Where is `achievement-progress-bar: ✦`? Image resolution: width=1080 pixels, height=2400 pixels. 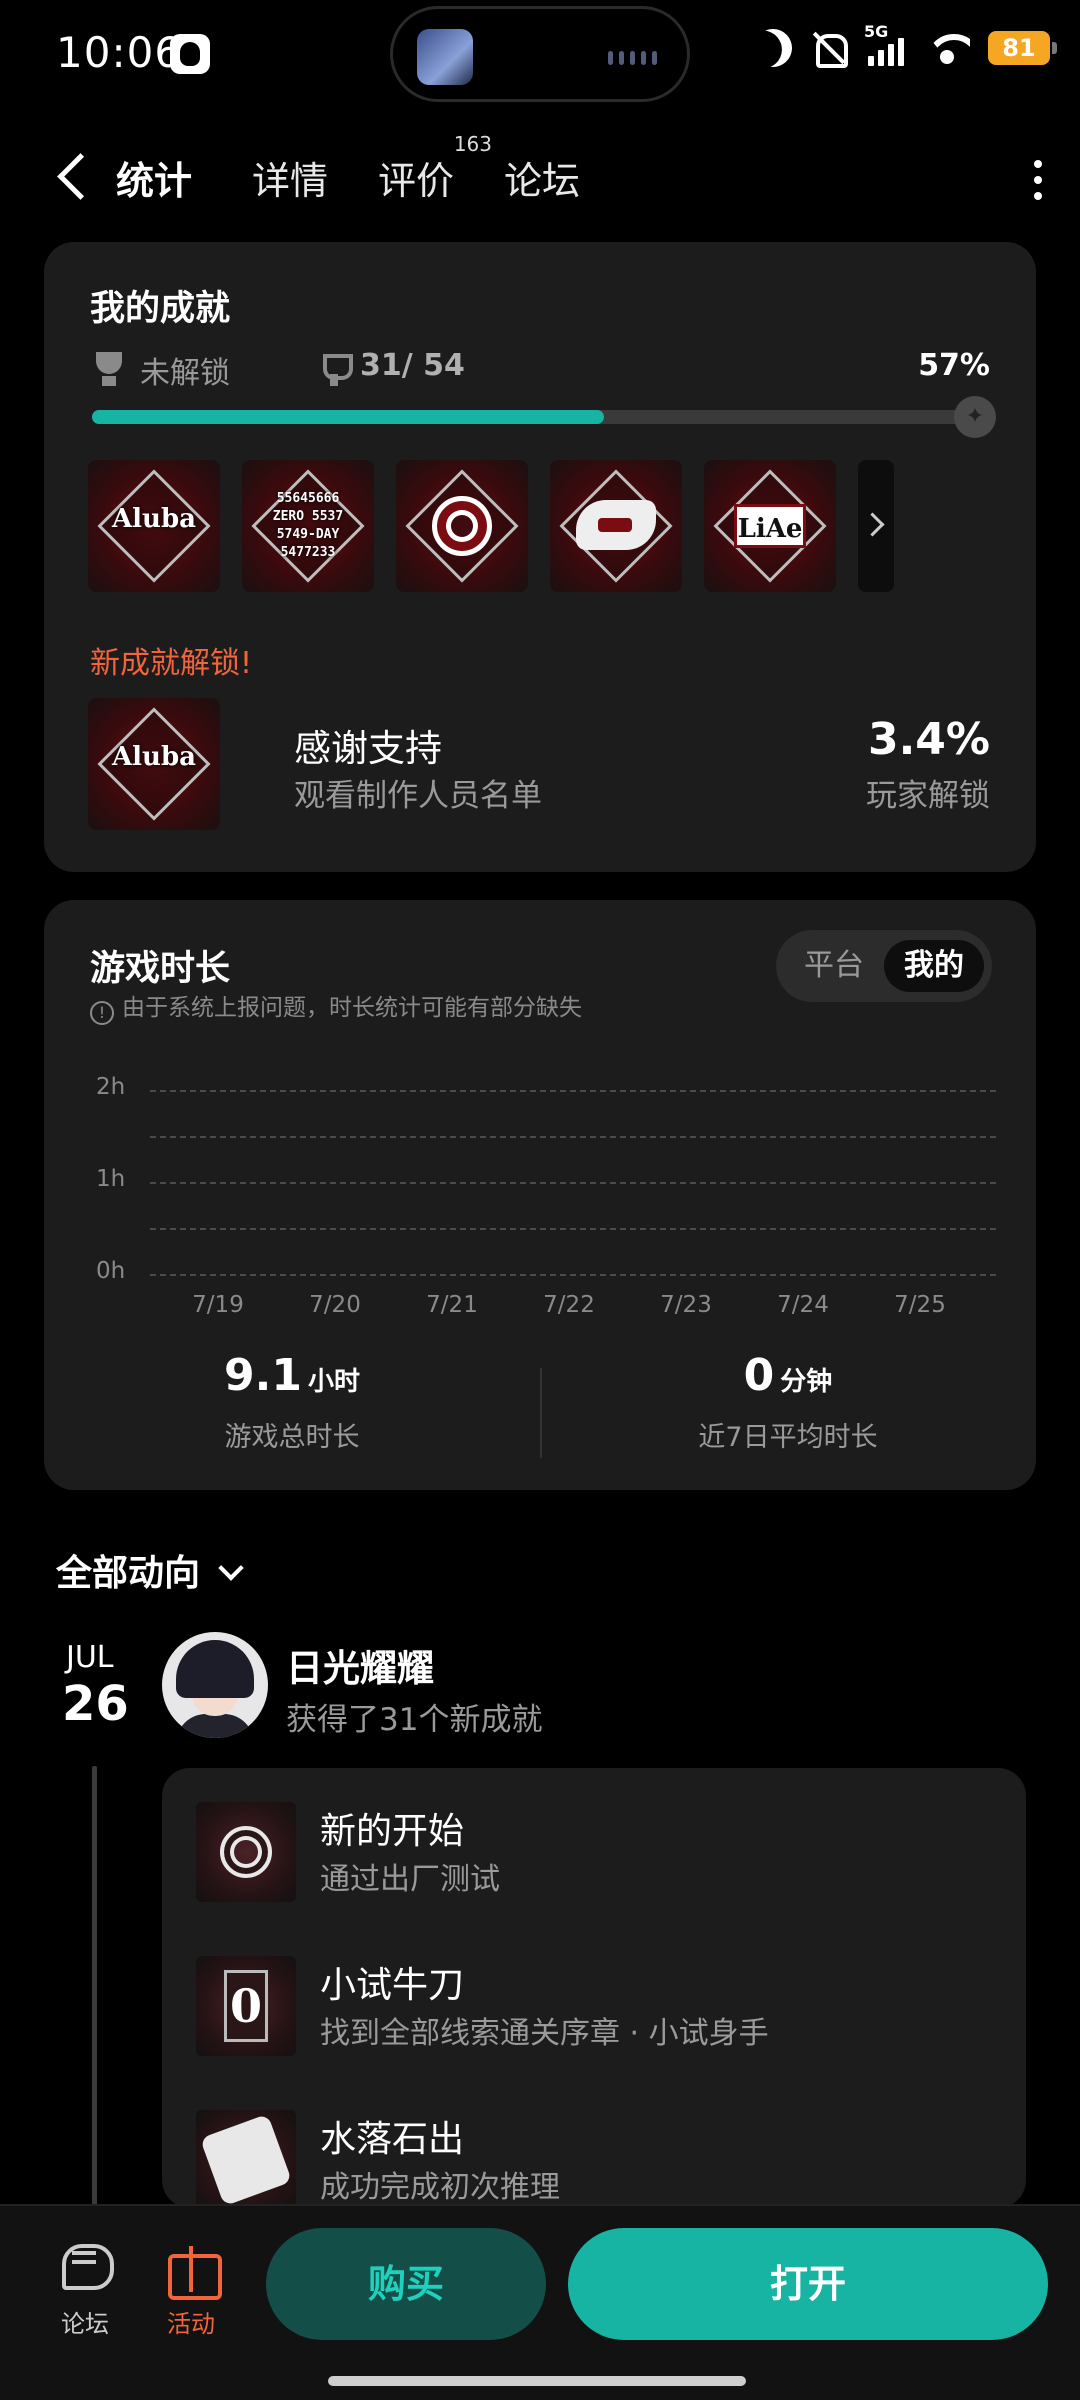 achievement-progress-bar: ✦ is located at coordinates (544, 417).